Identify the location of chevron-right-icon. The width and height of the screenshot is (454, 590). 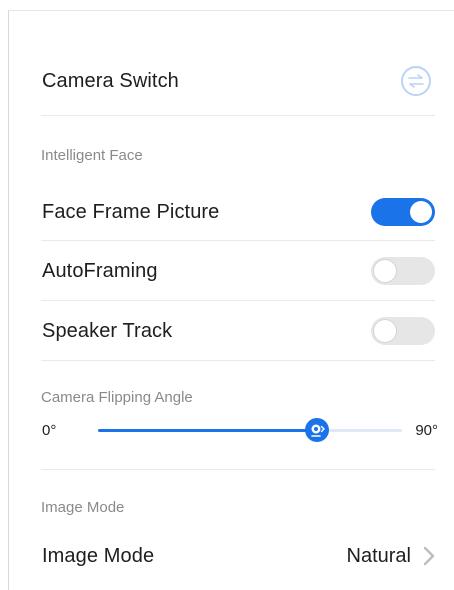
(429, 556).